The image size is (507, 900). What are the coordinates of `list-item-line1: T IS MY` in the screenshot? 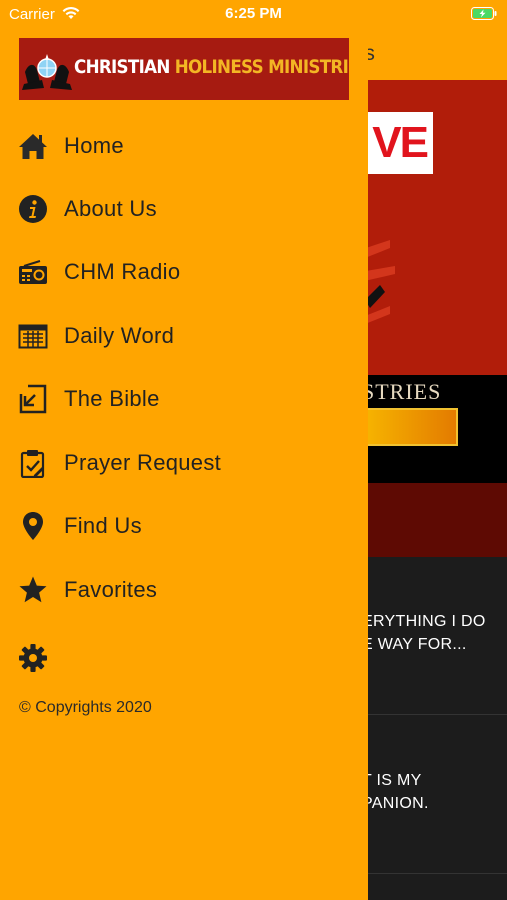 It's located at (392, 780).